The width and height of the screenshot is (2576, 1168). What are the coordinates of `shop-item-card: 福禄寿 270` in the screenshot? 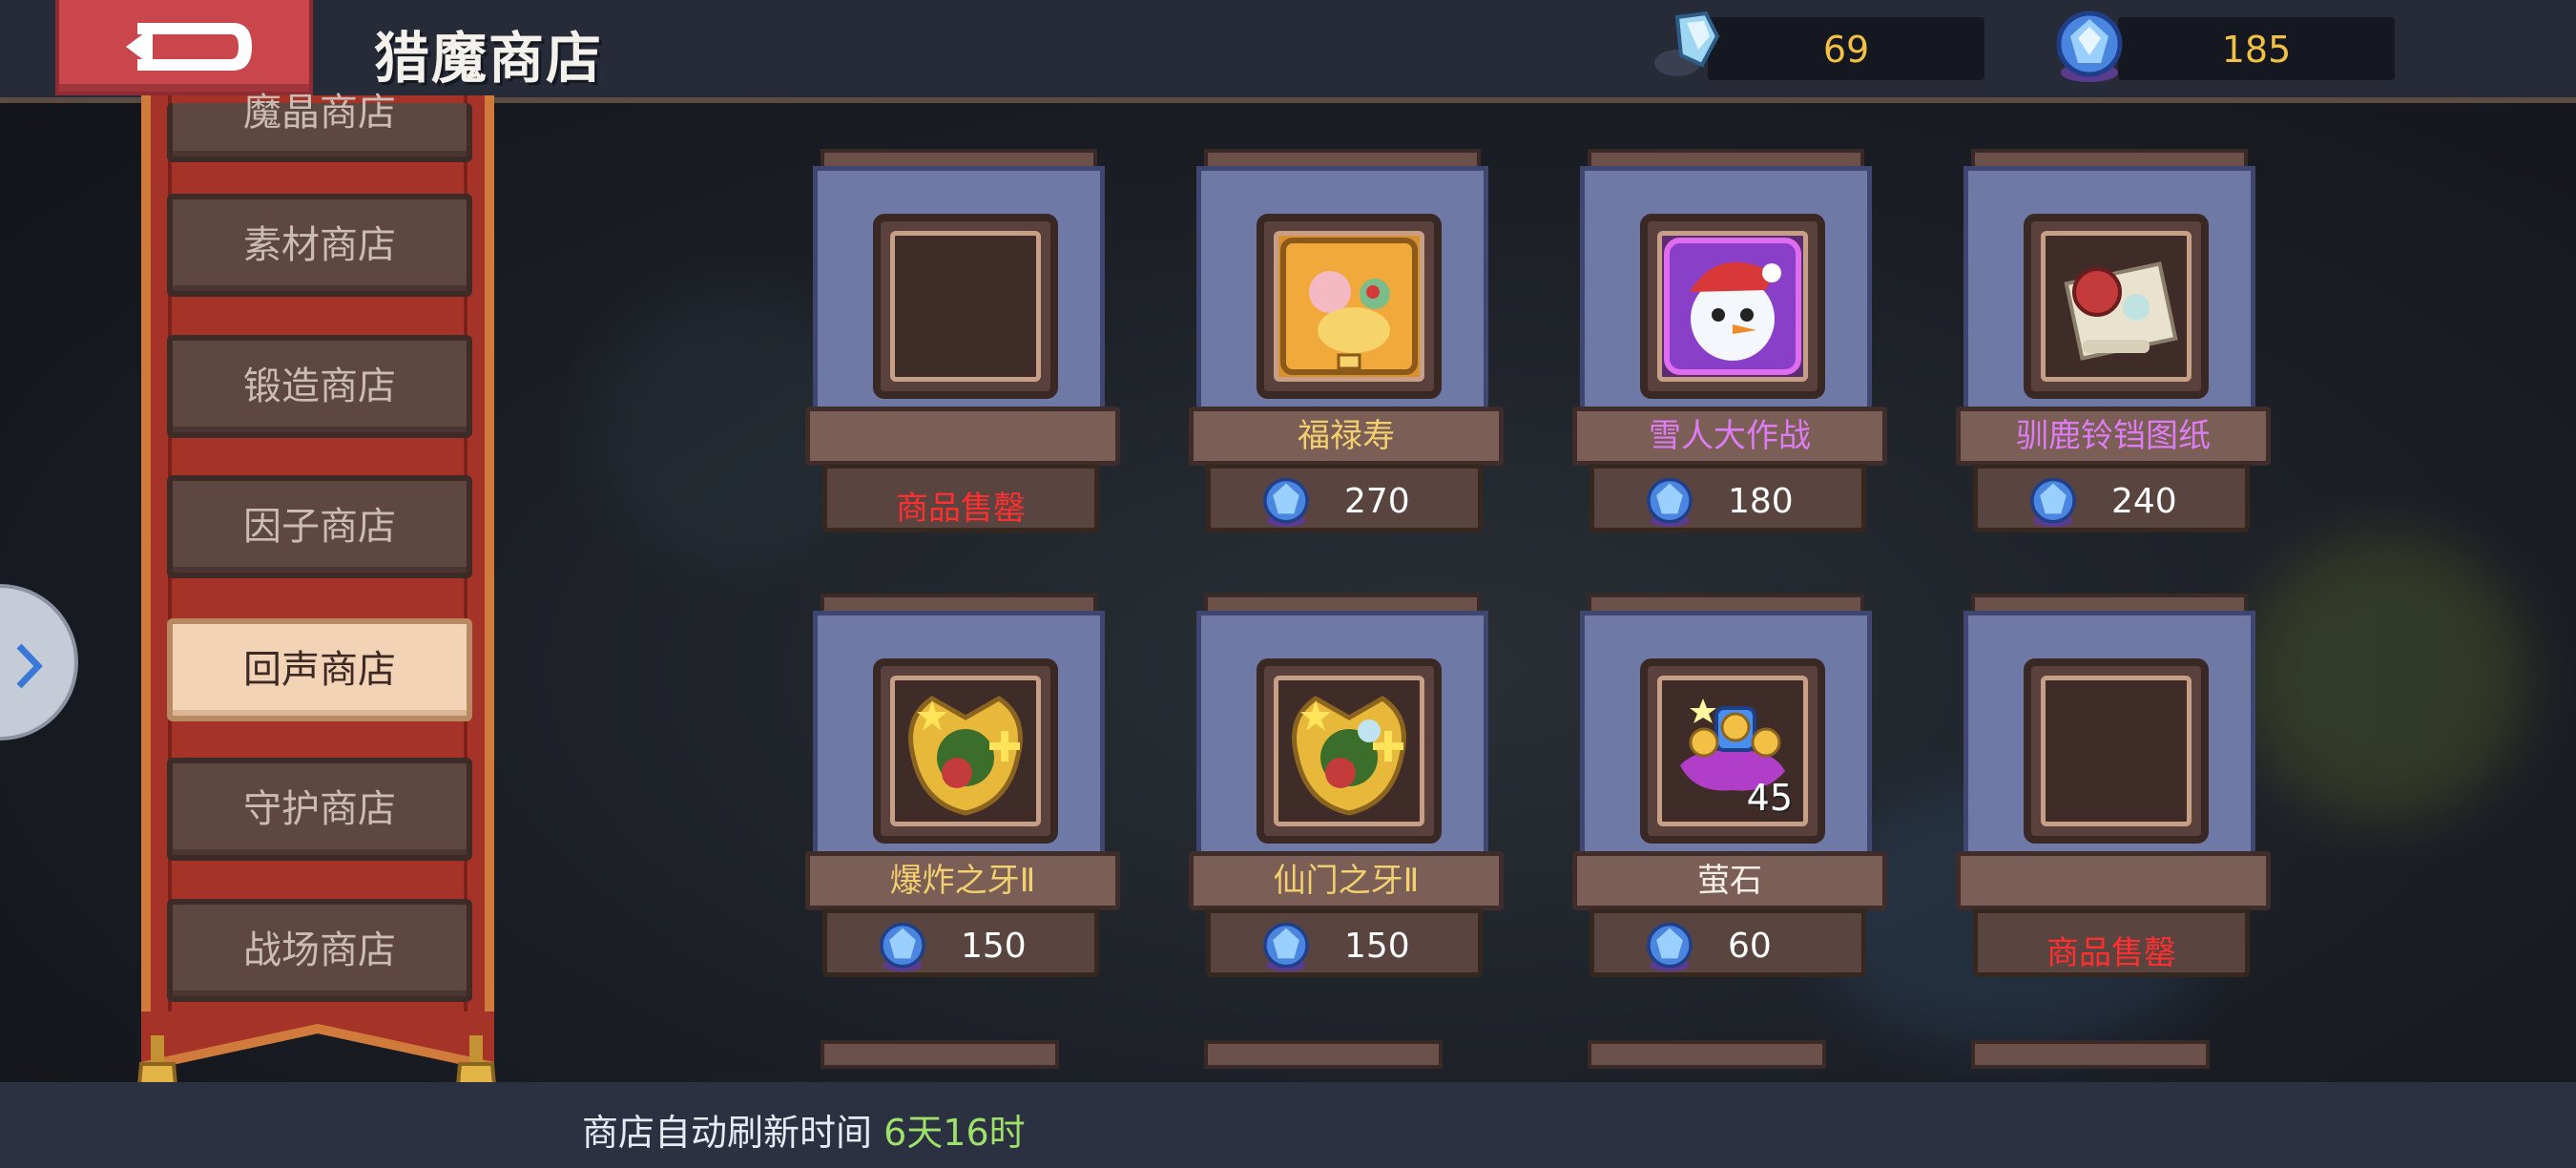 It's located at (1350, 345).